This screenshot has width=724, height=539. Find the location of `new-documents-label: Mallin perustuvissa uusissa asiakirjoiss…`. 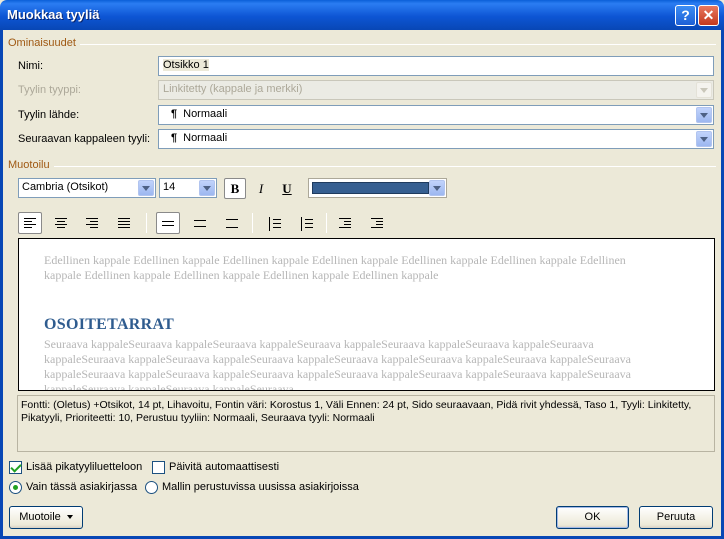

new-documents-label: Mallin perustuvissa uusissa asiakirjoiss… is located at coordinates (260, 487).